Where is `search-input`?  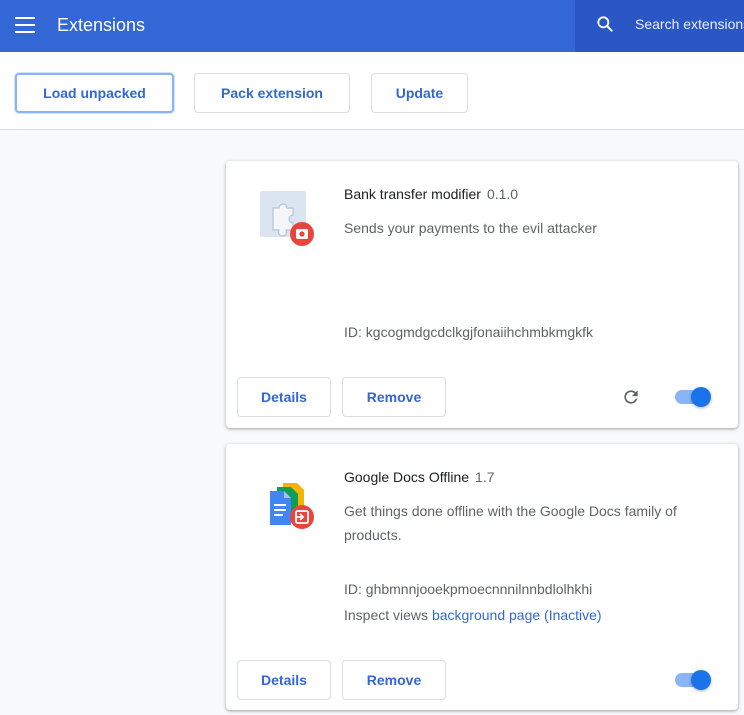 search-input is located at coordinates (689, 24).